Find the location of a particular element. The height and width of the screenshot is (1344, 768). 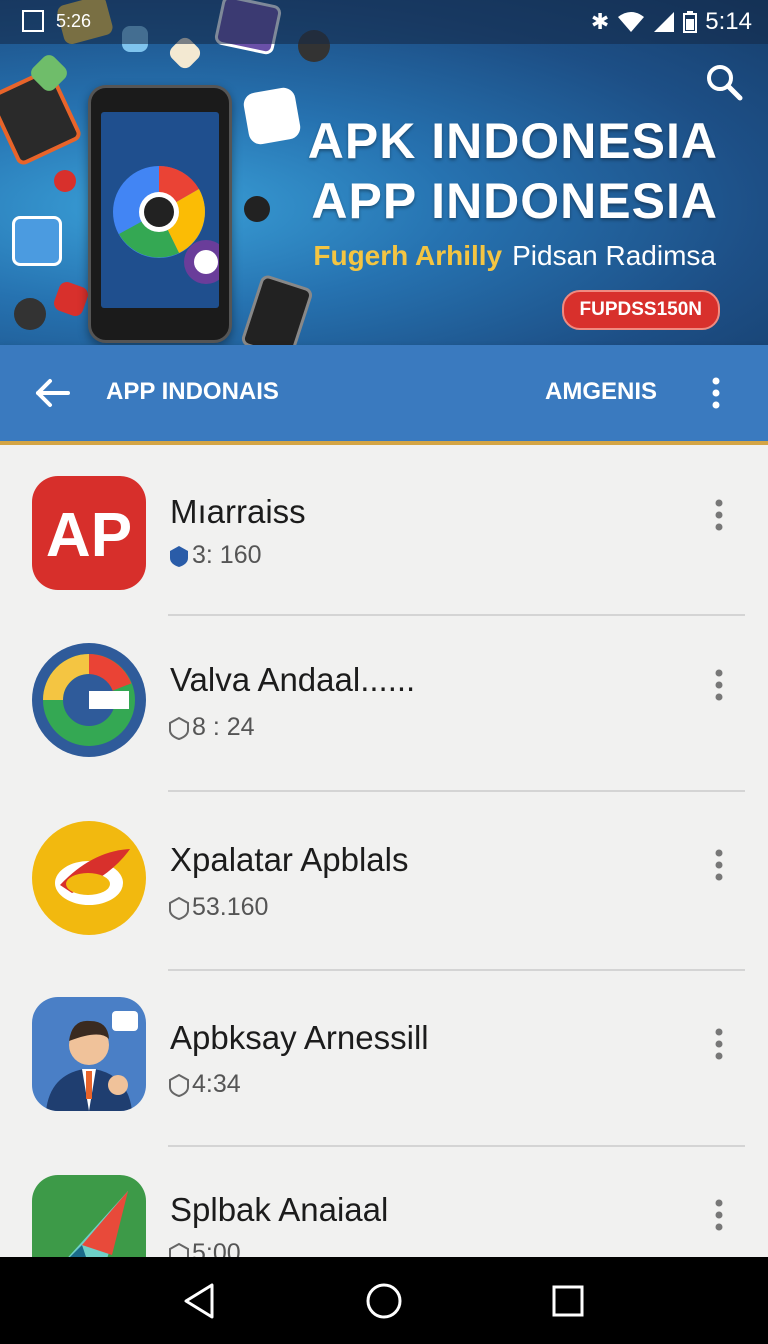

status-left-text: 5:26 is located at coordinates (74, 20).